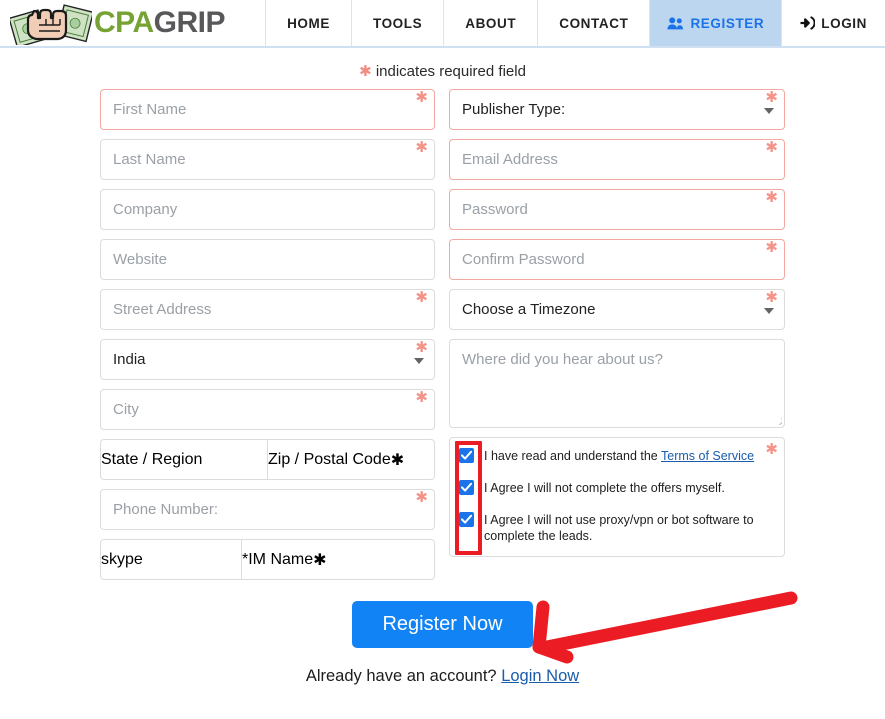 This screenshot has width=885, height=719. What do you see at coordinates (126, 409) in the screenshot?
I see `city-placeholder: City` at bounding box center [126, 409].